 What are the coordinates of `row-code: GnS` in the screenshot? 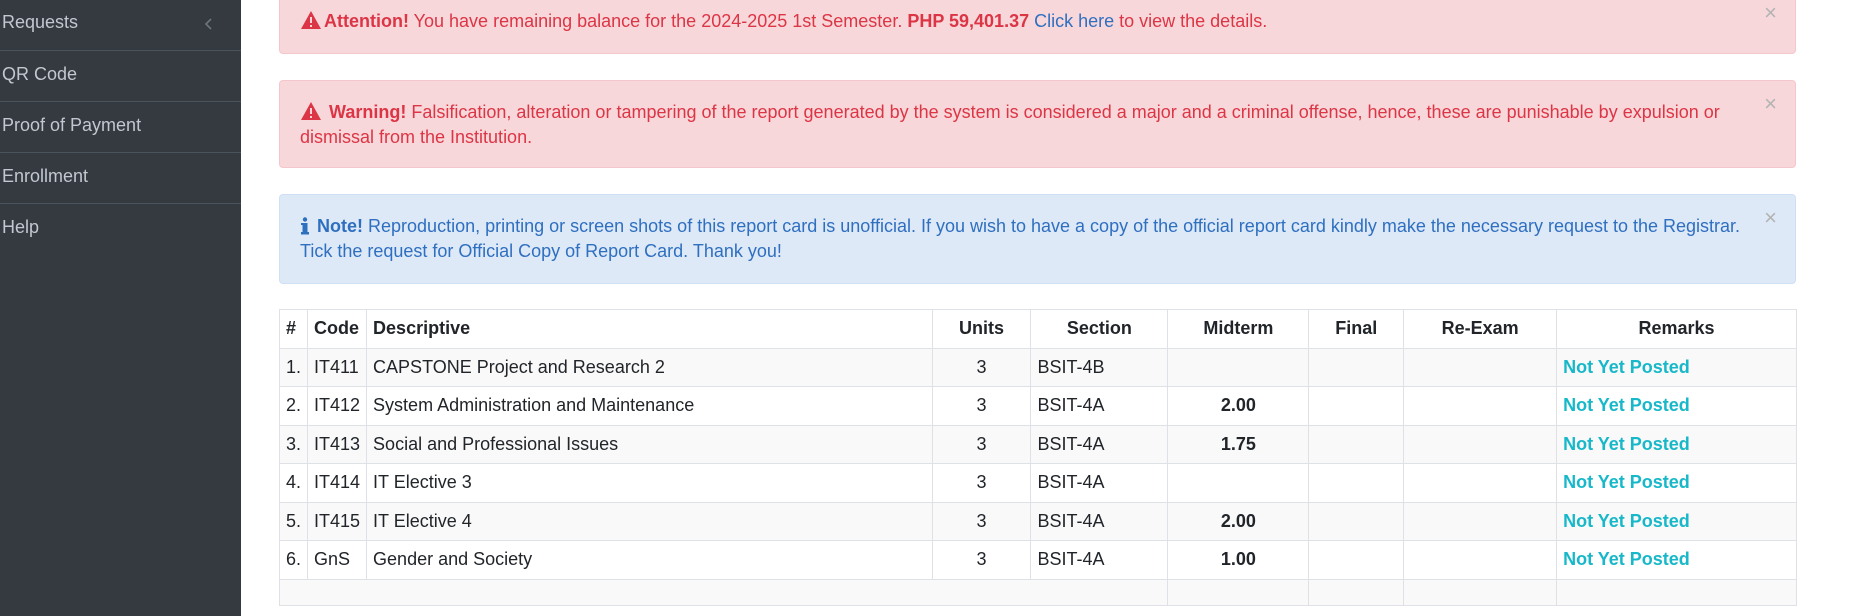 It's located at (337, 560).